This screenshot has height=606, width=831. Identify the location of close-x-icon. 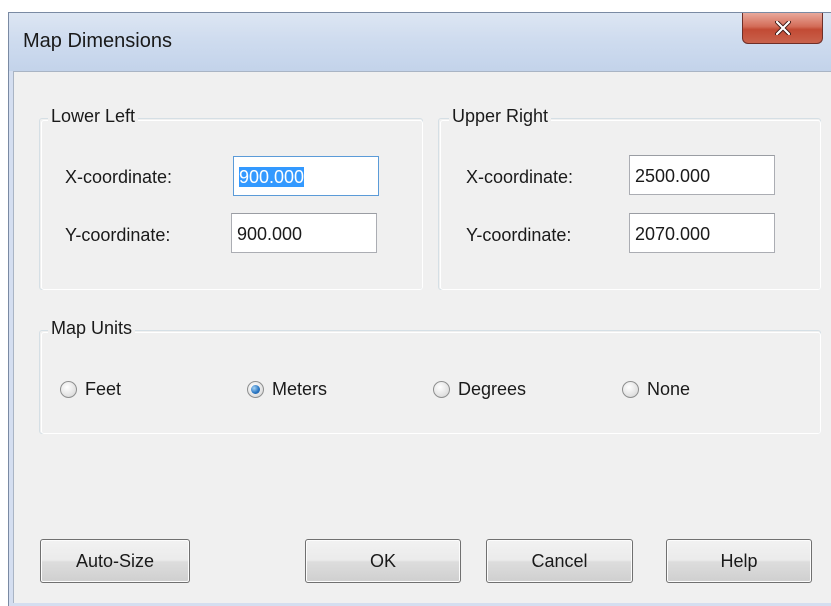
(782, 28).